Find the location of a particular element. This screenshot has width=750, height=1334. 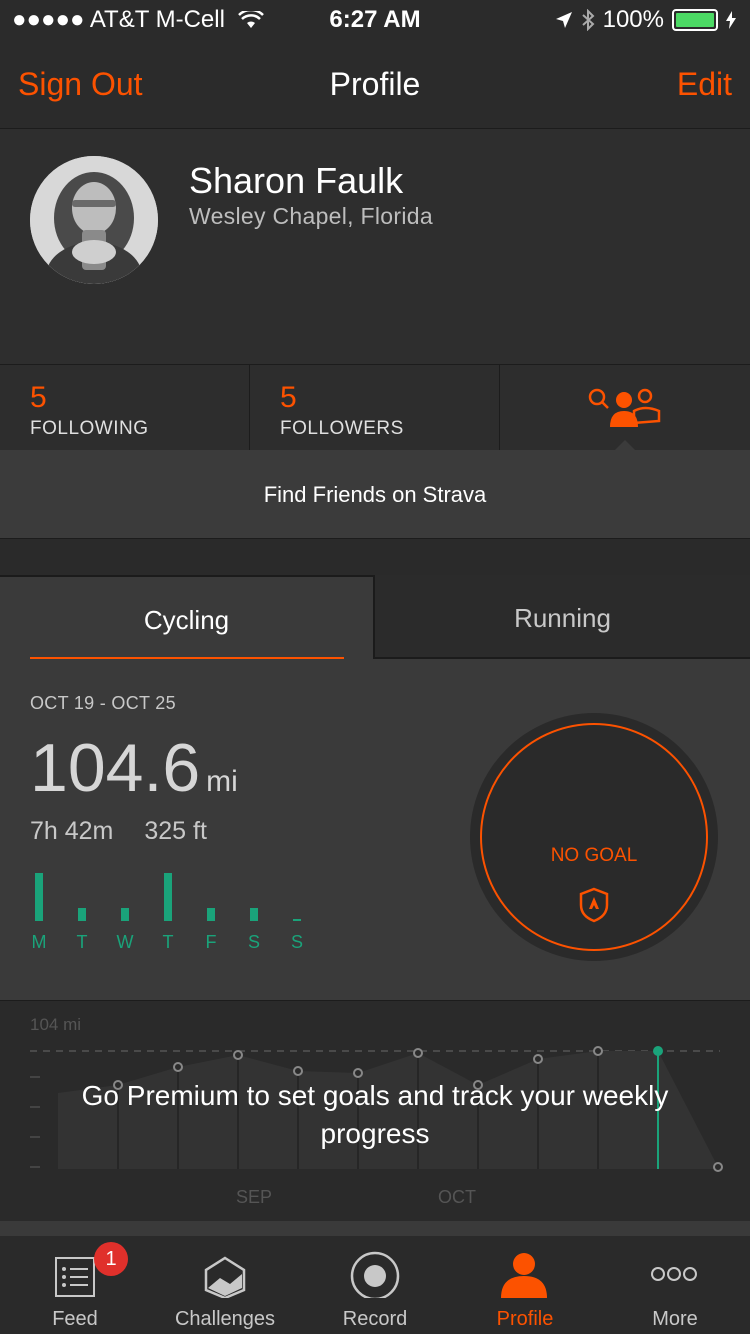

tab-challenges: Challenges is located at coordinates (225, 1285).